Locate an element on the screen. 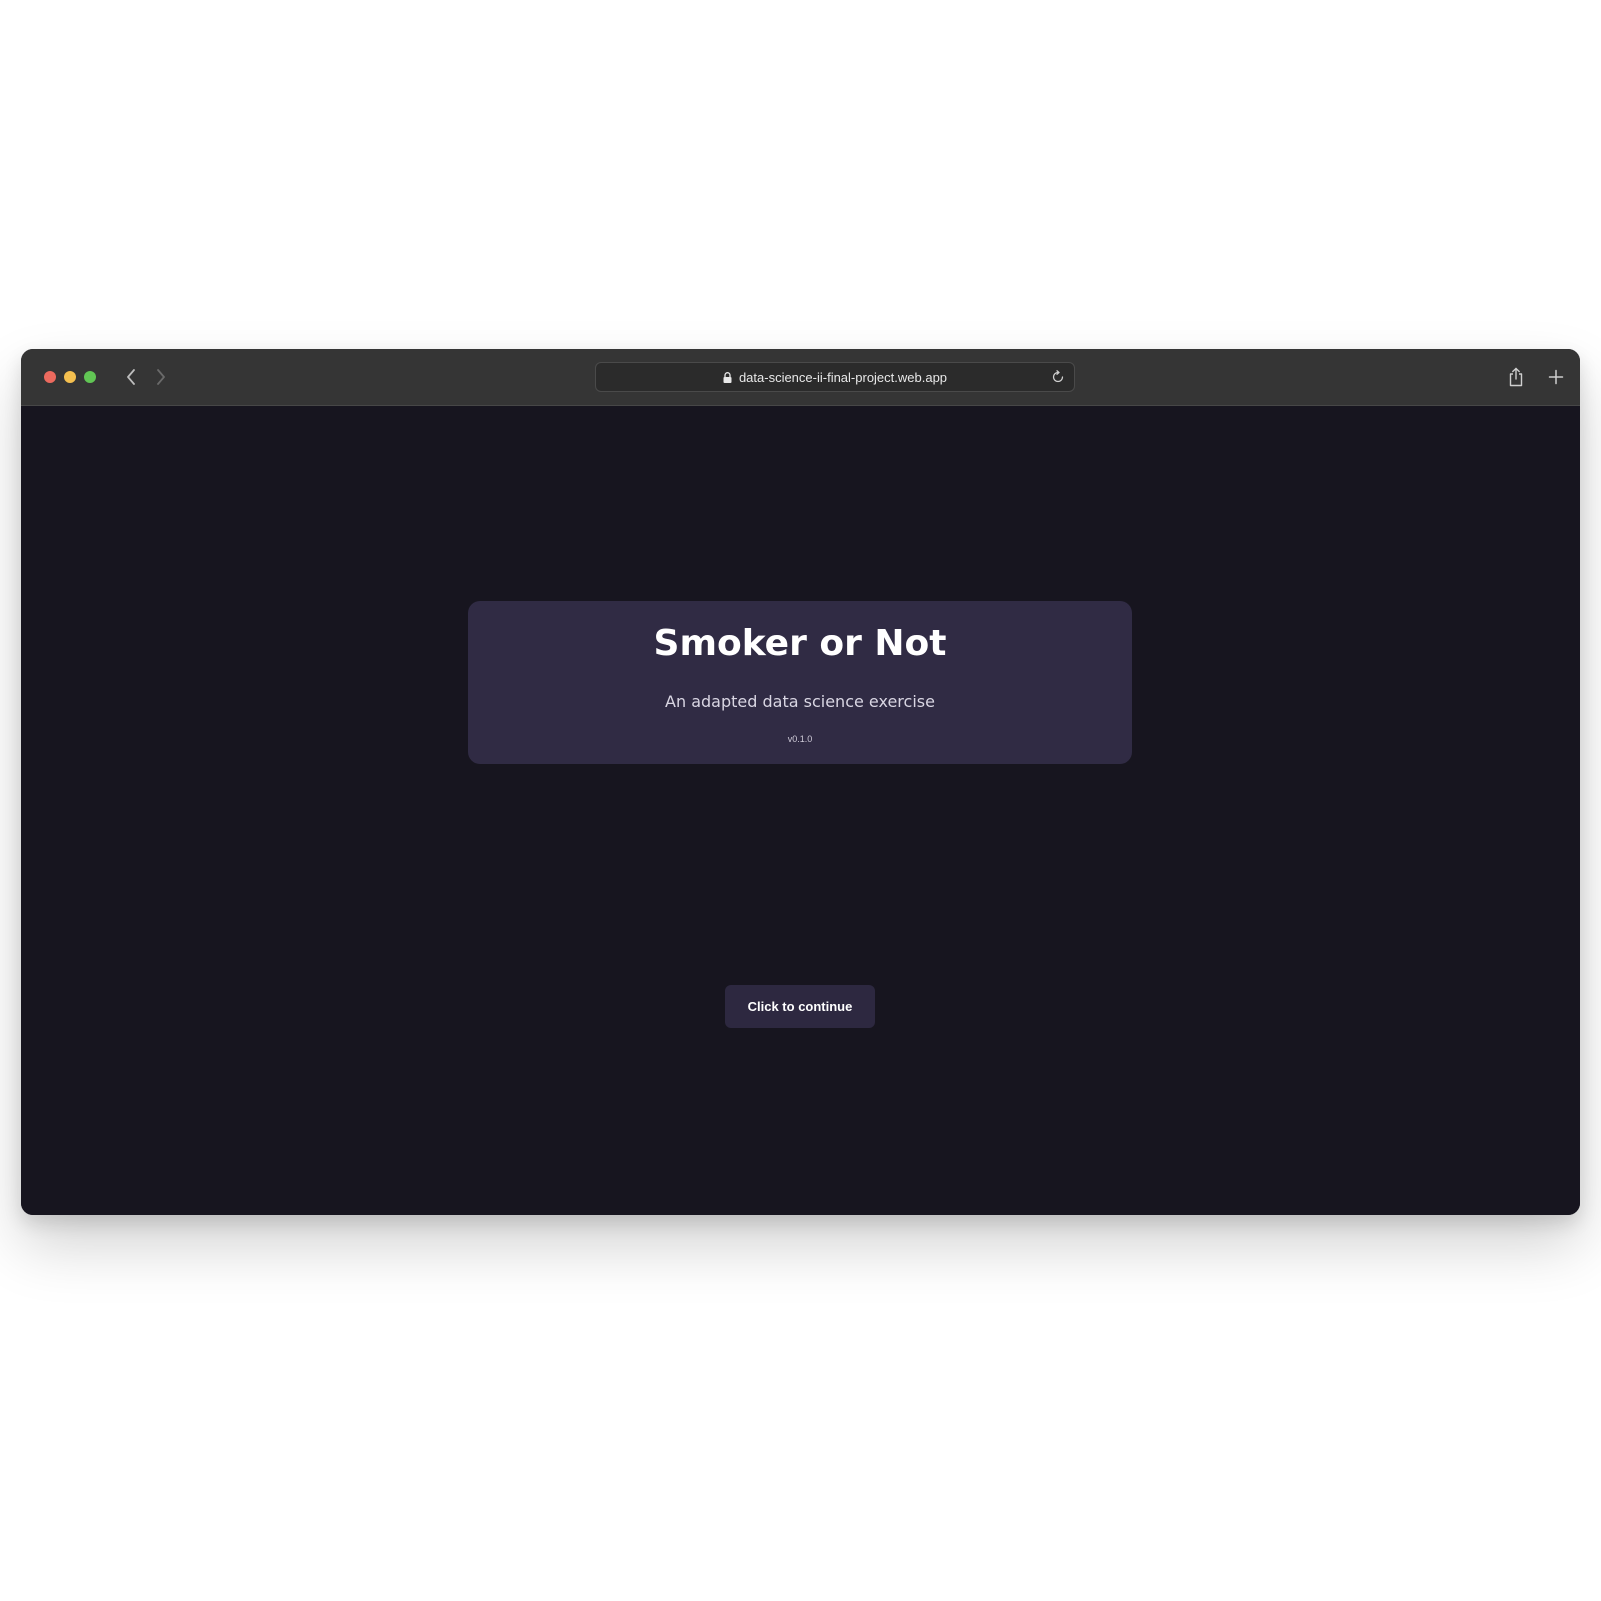 Image resolution: width=1601 pixels, height=1601 pixels. plus-icon is located at coordinates (1556, 377).